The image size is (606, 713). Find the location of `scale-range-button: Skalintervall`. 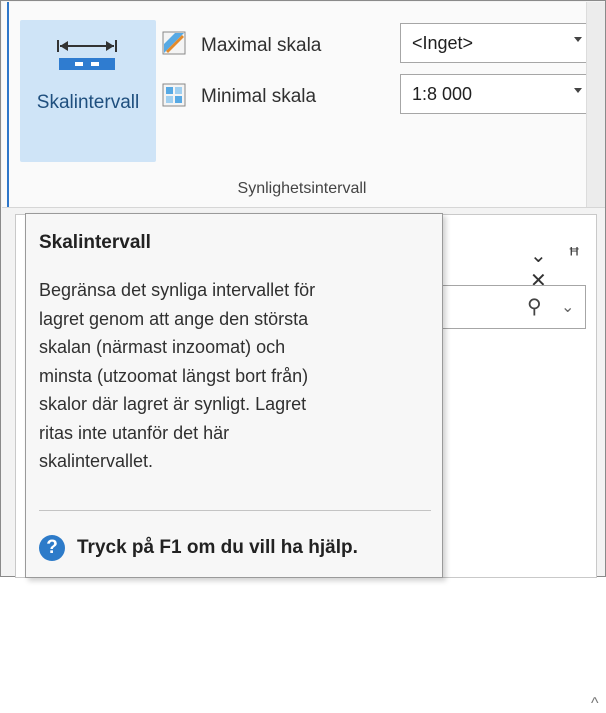

scale-range-button: Skalintervall is located at coordinates (88, 91).